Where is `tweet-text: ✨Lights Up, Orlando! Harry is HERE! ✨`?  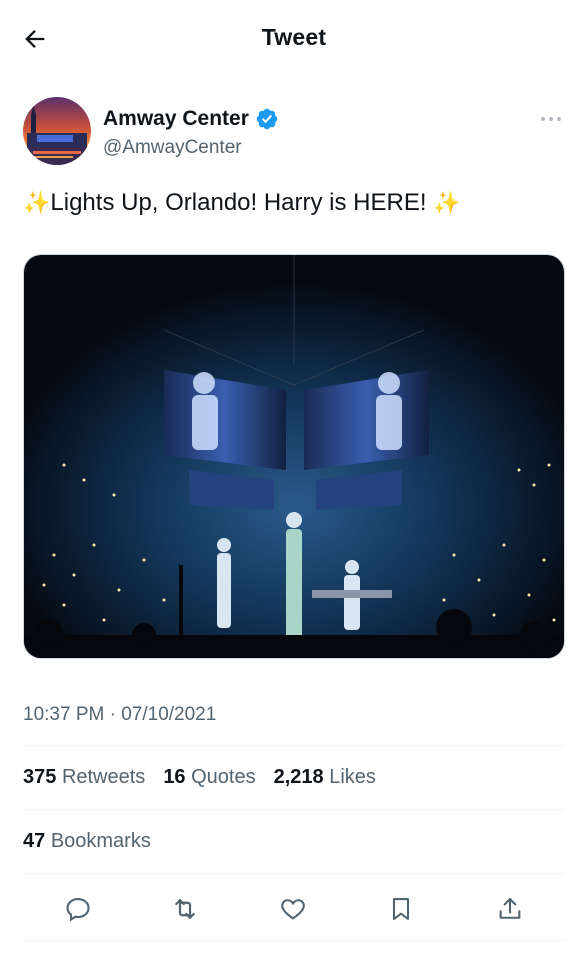
tweet-text: ✨Lights Up, Orlando! Harry is HERE! ✨ is located at coordinates (295, 203).